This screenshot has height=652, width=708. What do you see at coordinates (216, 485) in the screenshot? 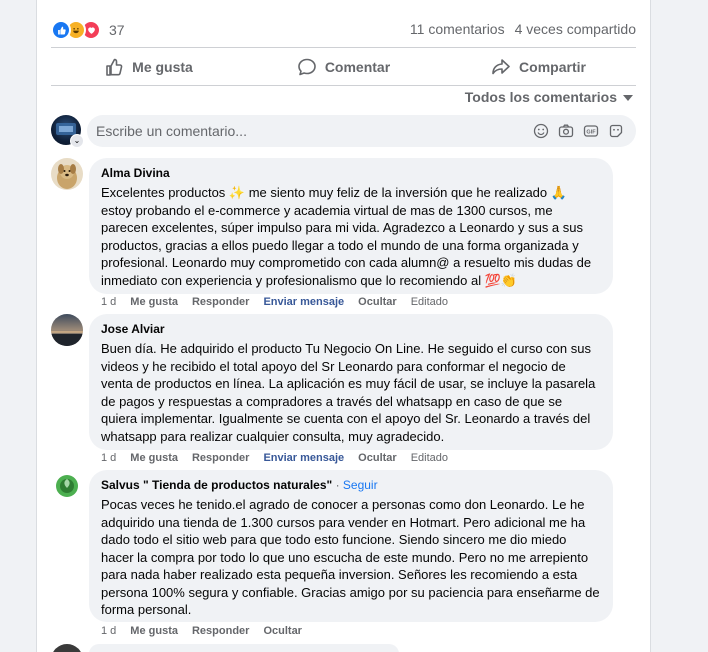
I see `comment-author: Salvus " Tienda de productos naturales"` at bounding box center [216, 485].